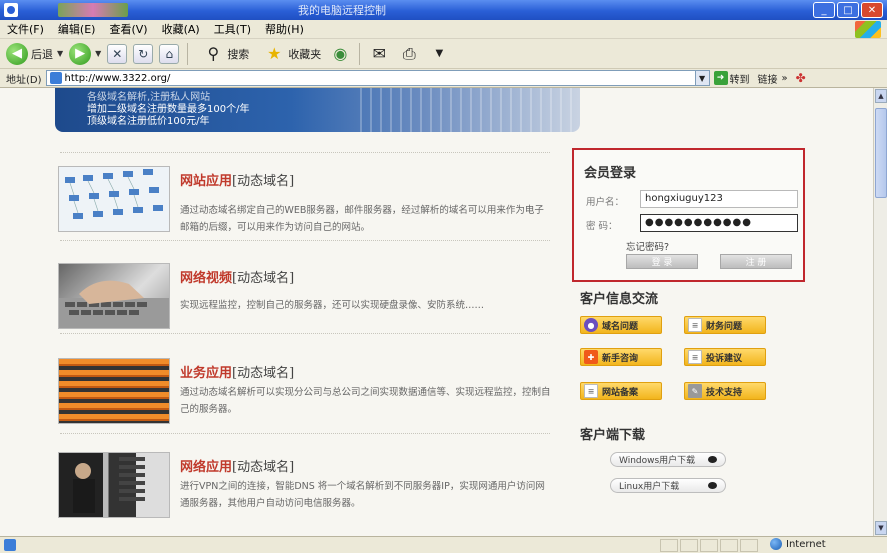 The width and height of the screenshot is (887, 553). Describe the element at coordinates (605, 202) in the screenshot. I see `username-label: 用户名：` at that location.